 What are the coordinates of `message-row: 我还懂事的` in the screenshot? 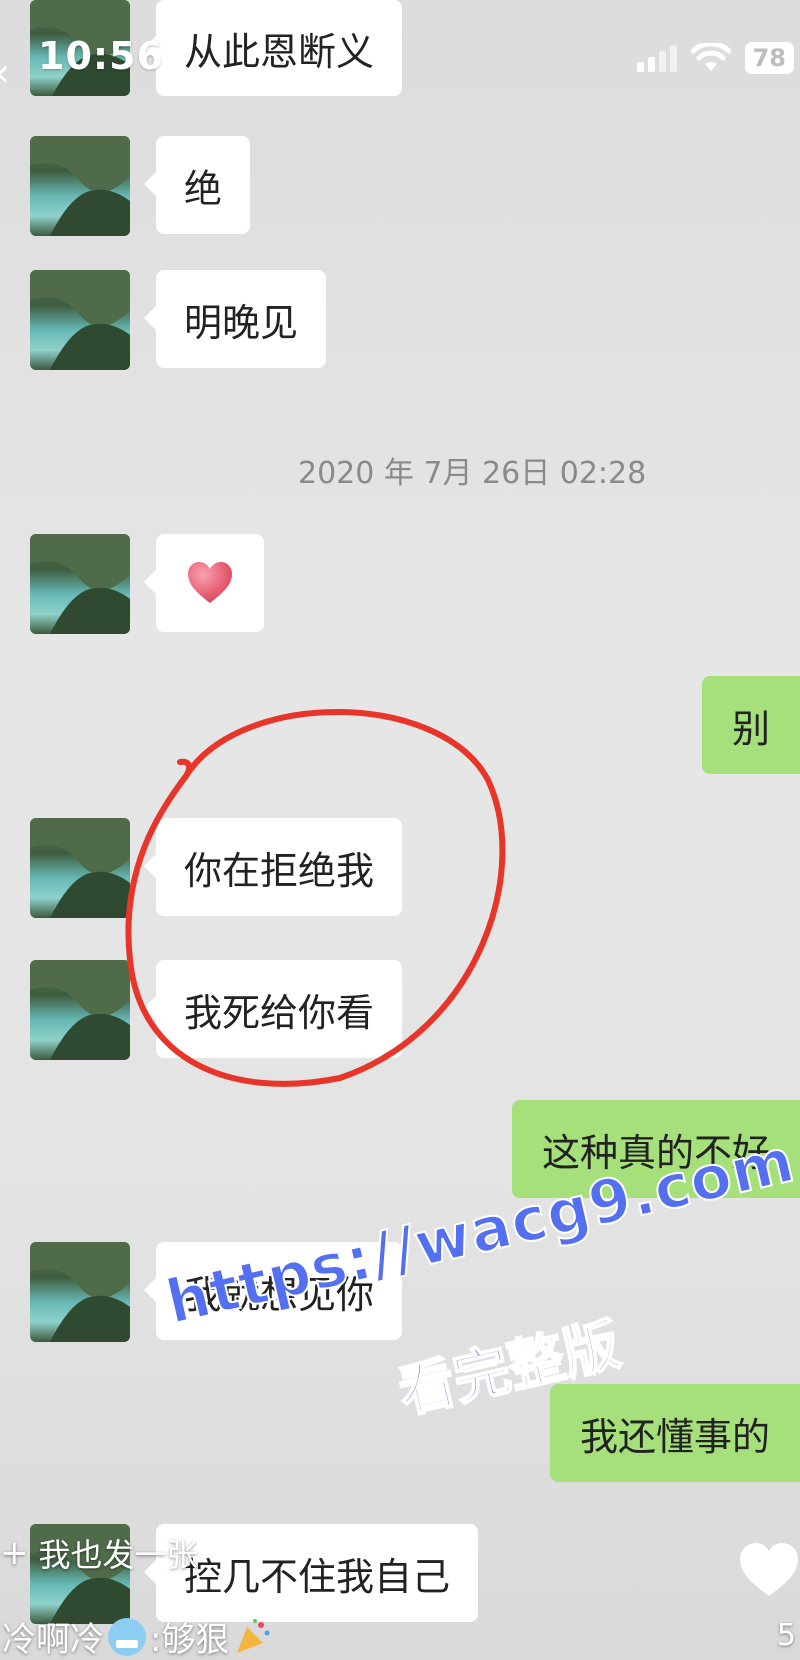 It's located at (674, 1433).